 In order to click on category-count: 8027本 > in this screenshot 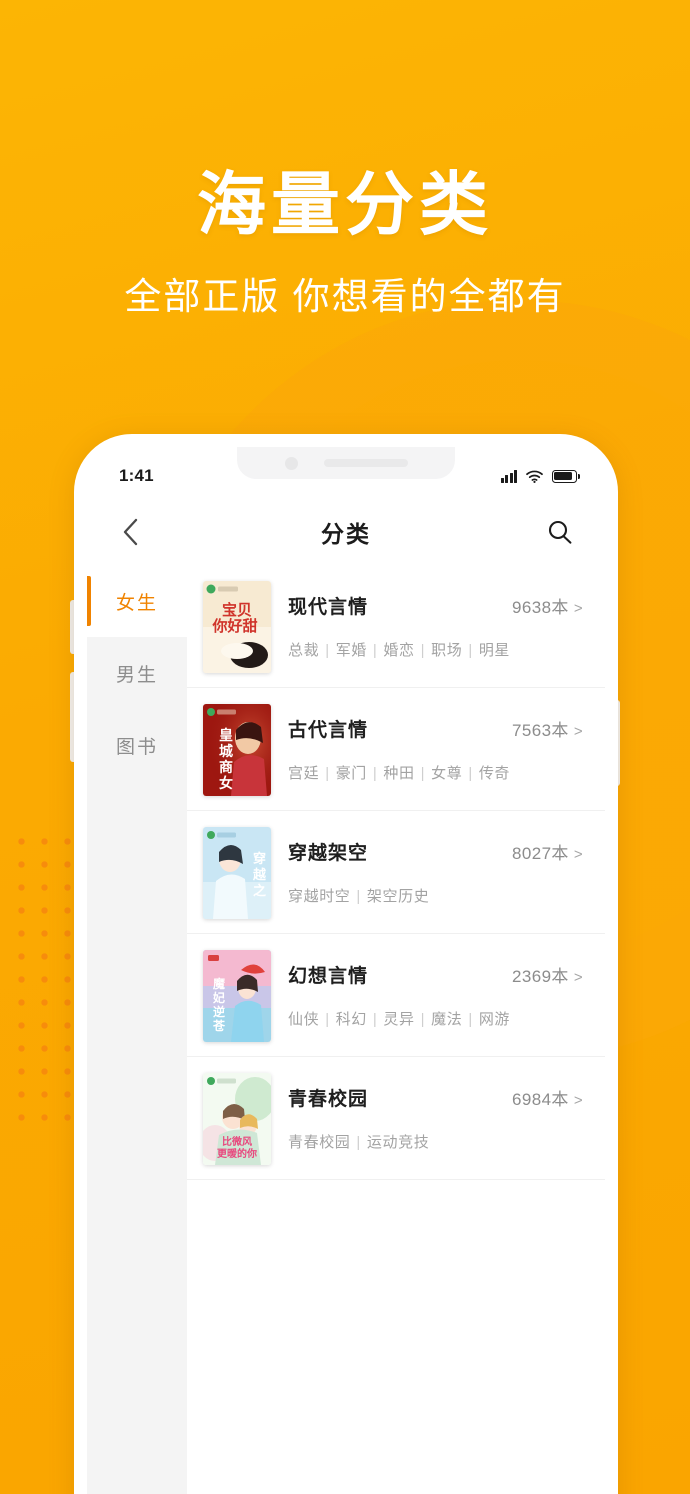, I will do `click(547, 851)`.